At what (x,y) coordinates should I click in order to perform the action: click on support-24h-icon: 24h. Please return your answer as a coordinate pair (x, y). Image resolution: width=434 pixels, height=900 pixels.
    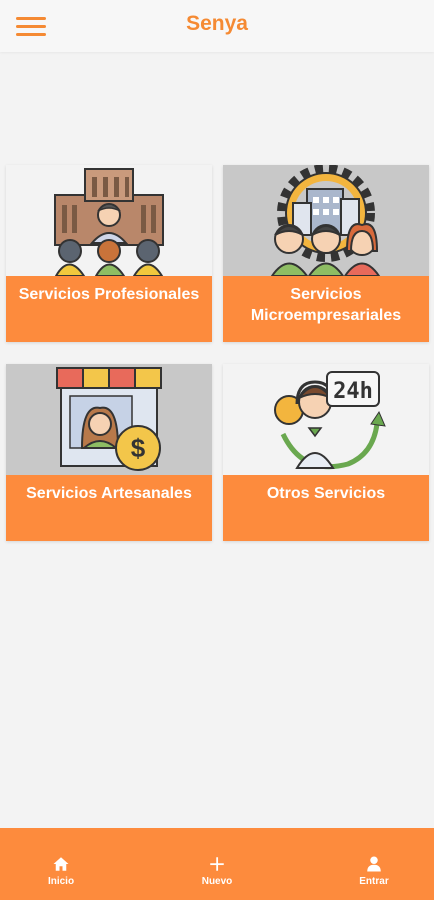
    Looking at the image, I should click on (326, 419).